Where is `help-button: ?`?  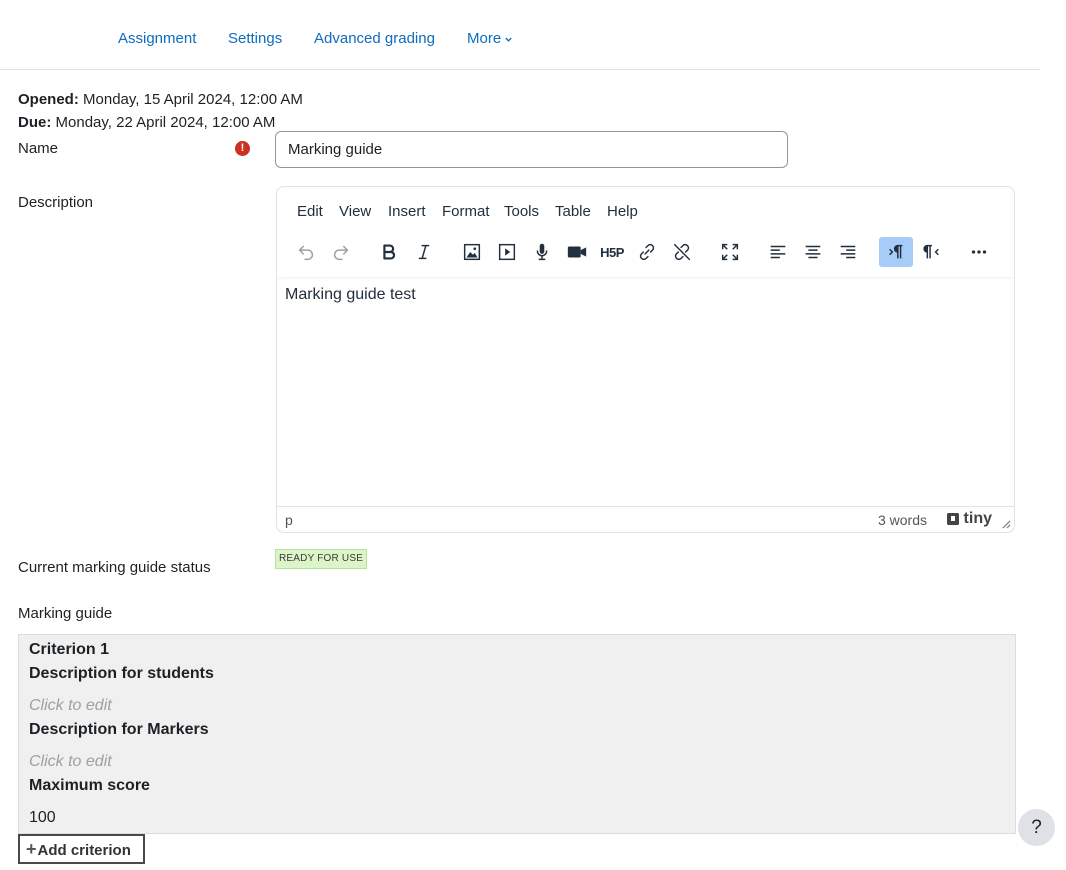
help-button: ? is located at coordinates (1036, 827).